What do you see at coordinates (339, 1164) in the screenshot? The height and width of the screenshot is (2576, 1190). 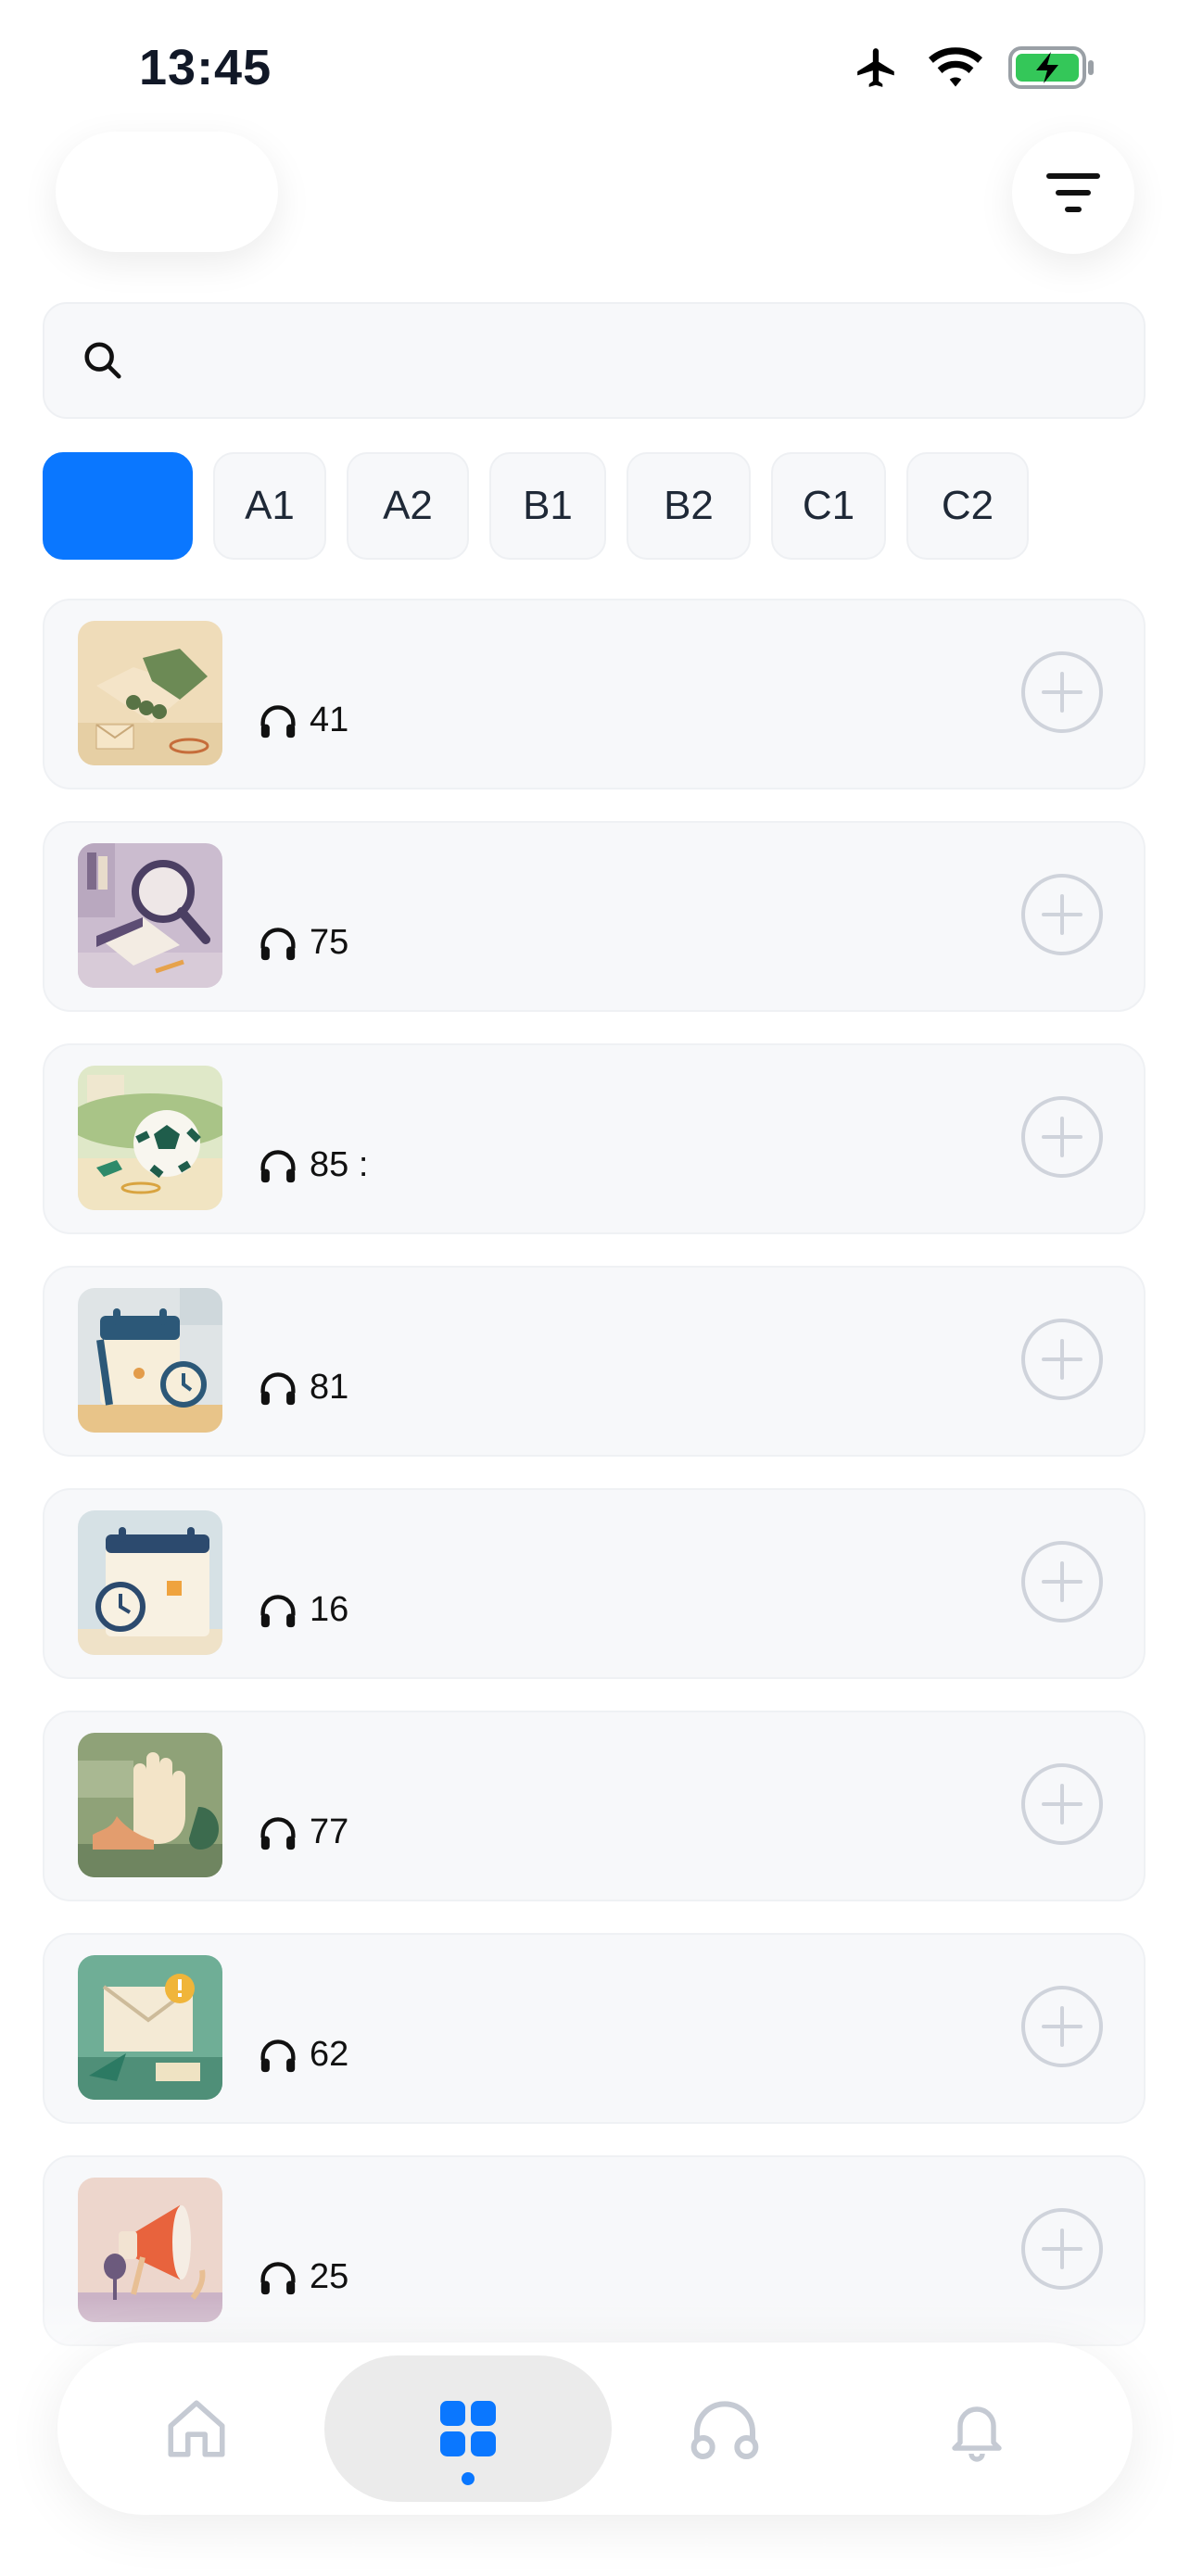 I see `listen-count-value: 85 :` at bounding box center [339, 1164].